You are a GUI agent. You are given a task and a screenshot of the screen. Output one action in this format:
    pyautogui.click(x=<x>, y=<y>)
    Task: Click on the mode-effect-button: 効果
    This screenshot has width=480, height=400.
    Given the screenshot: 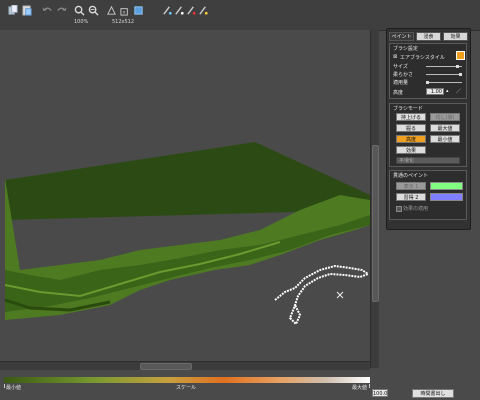 What is the action you would take?
    pyautogui.click(x=411, y=150)
    